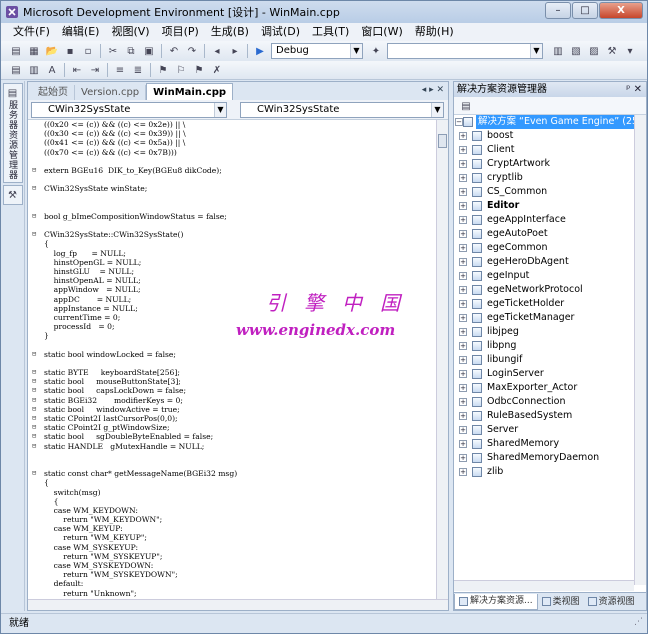  What do you see at coordinates (544, 192) in the screenshot?
I see `tree-item: + CS_Common` at bounding box center [544, 192].